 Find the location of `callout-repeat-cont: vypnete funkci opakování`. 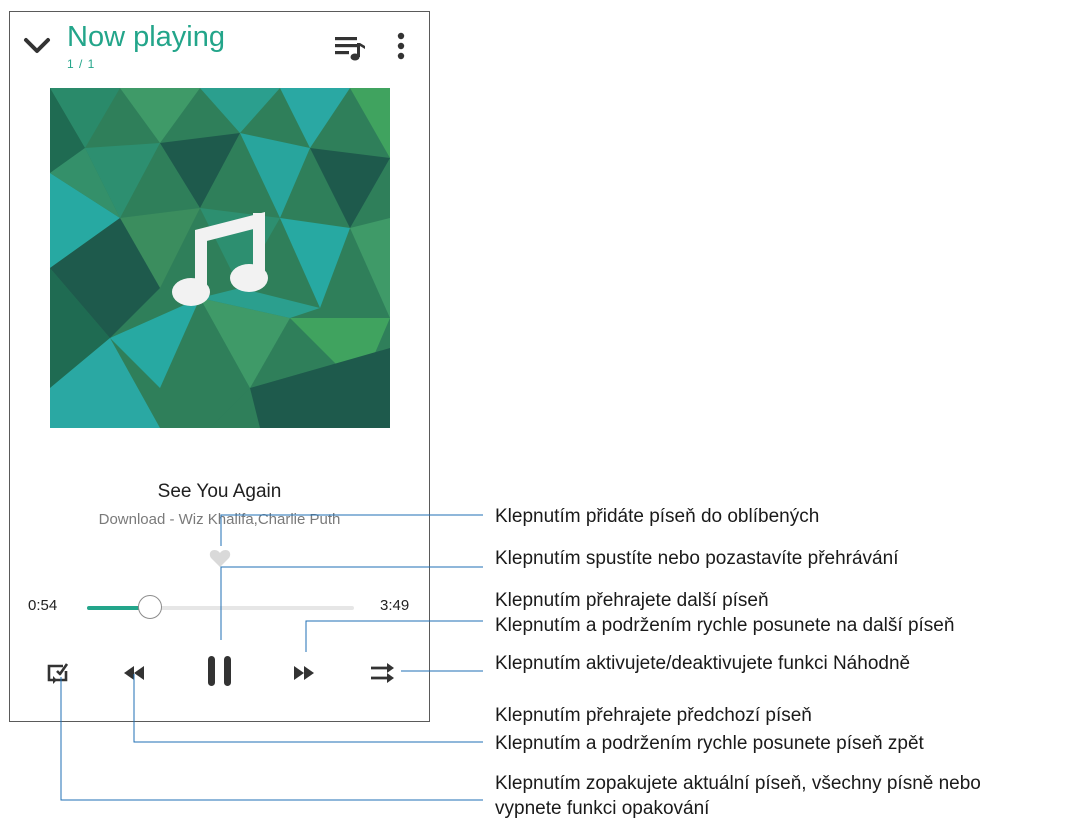

callout-repeat-cont: vypnete funkci opakování is located at coordinates (602, 808).